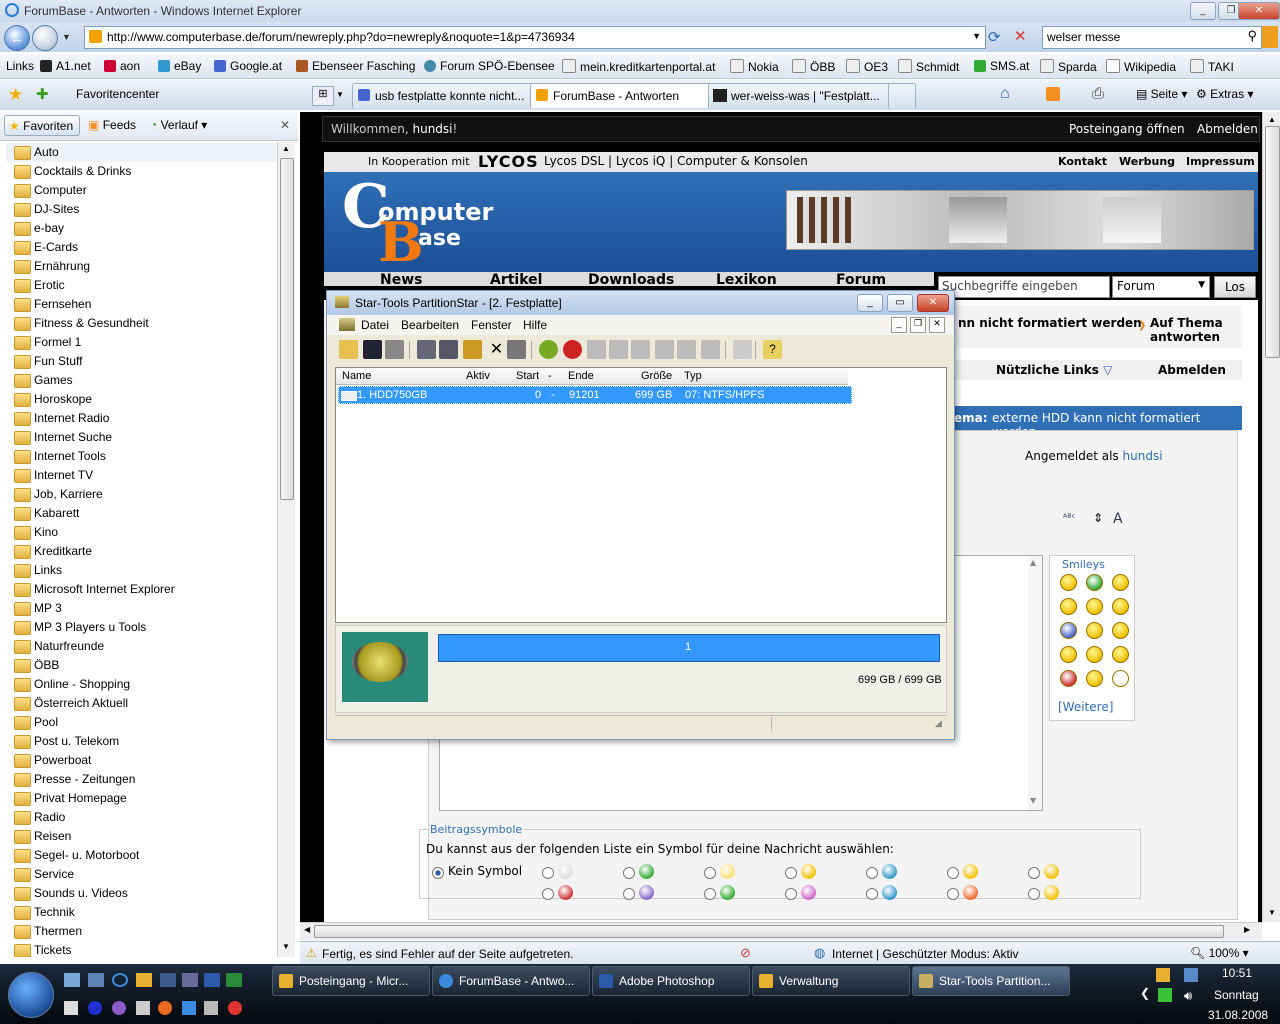 This screenshot has width=1280, height=1024. Describe the element at coordinates (42, 125) in the screenshot. I see `tab-favoriten: ★ Favoriten` at that location.